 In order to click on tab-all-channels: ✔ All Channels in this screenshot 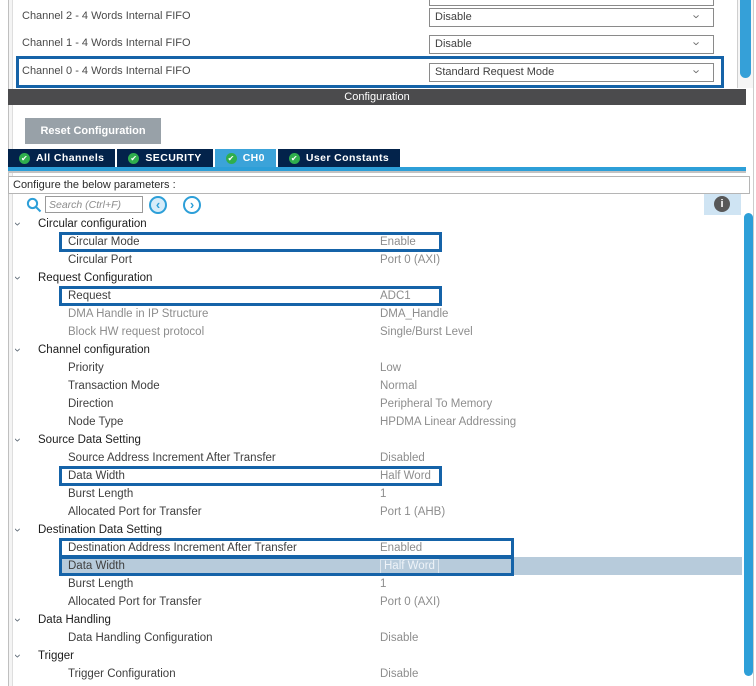, I will do `click(62, 158)`.